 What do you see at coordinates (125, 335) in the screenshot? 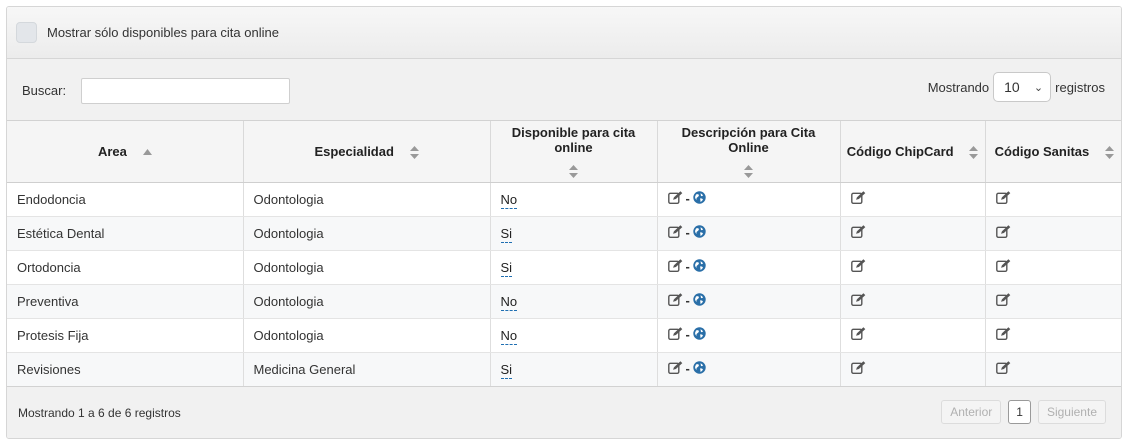
I see `cell-area: Protesis Fija` at bounding box center [125, 335].